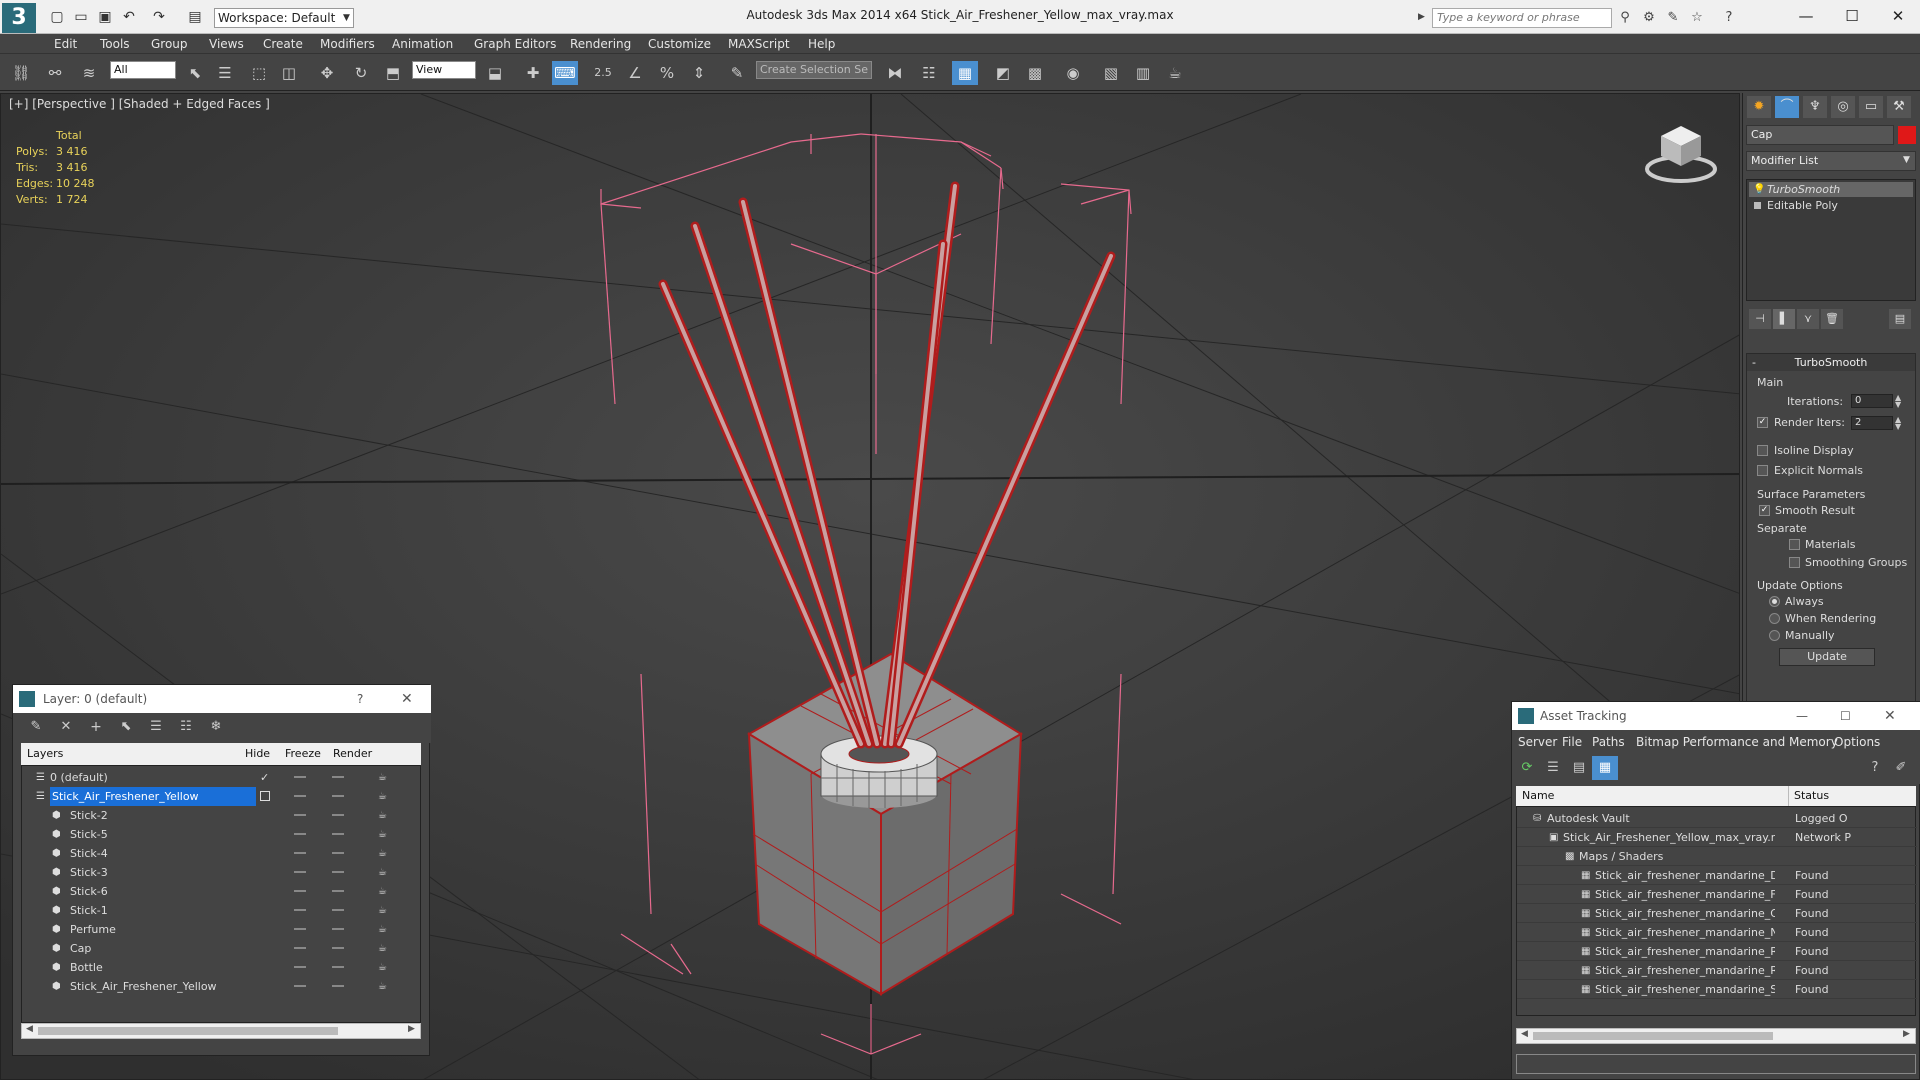 Image resolution: width=1920 pixels, height=1080 pixels. What do you see at coordinates (1906, 1034) in the screenshot?
I see `scroll-right-icon: ▶` at bounding box center [1906, 1034].